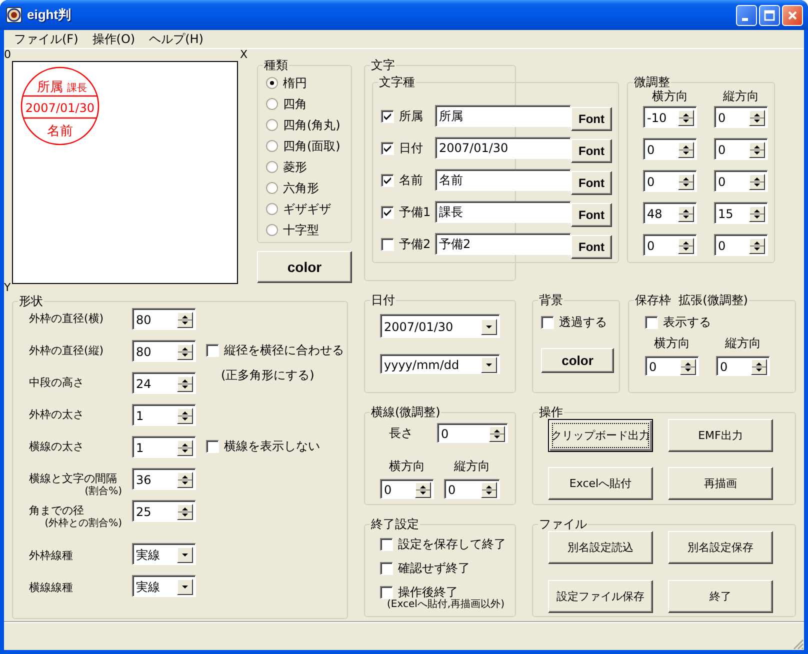 Image resolution: width=808 pixels, height=654 pixels. I want to click on checkbox-label: 横線を表示しない, so click(272, 446).